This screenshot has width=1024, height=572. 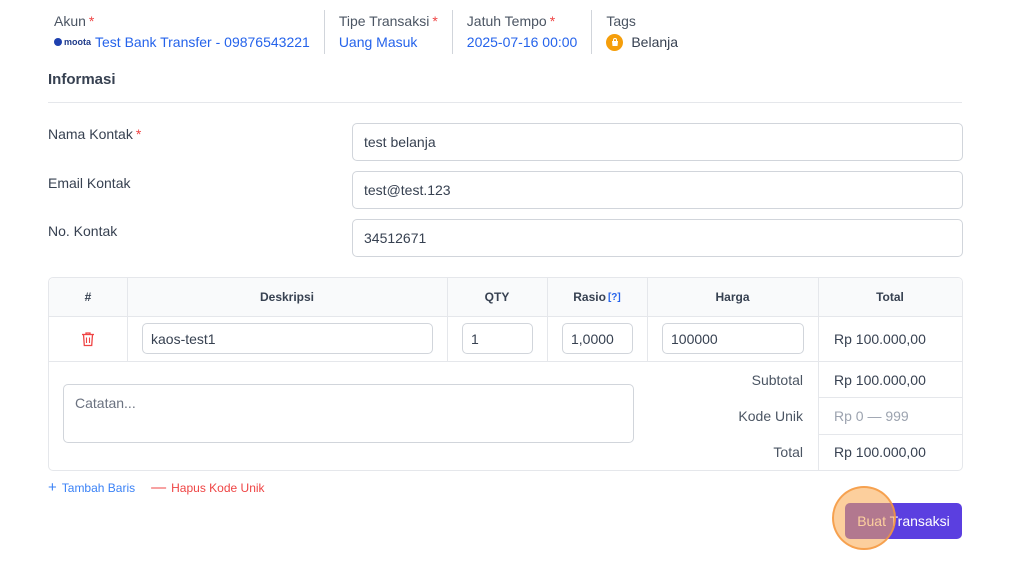 I want to click on account-value: moota Test Bank Transfer - 09876543221, so click(x=182, y=42).